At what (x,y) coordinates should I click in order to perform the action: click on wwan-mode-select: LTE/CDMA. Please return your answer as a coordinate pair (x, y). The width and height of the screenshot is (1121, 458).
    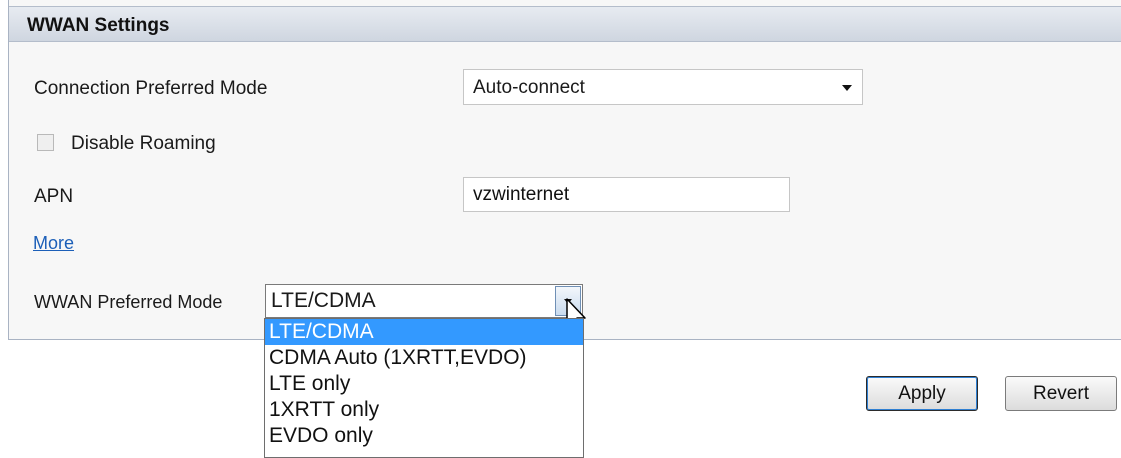
    Looking at the image, I should click on (424, 301).